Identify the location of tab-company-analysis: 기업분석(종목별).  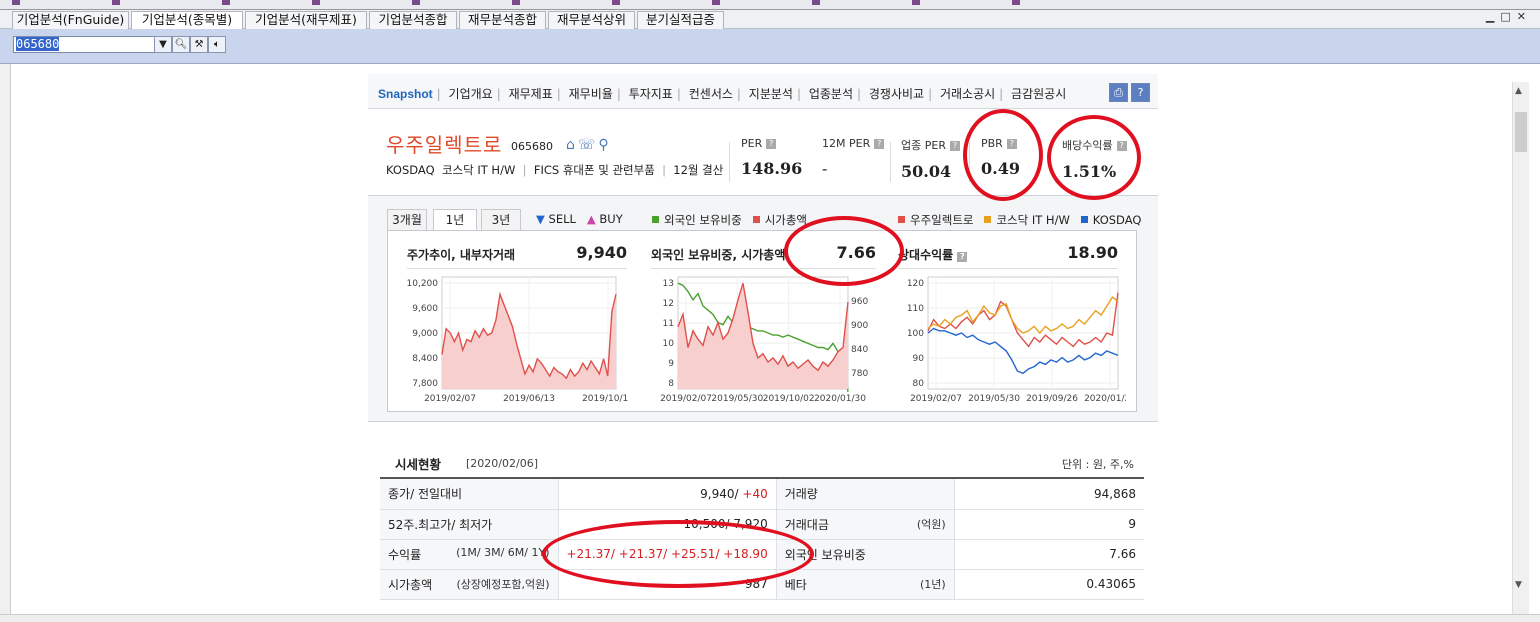
(187, 20).